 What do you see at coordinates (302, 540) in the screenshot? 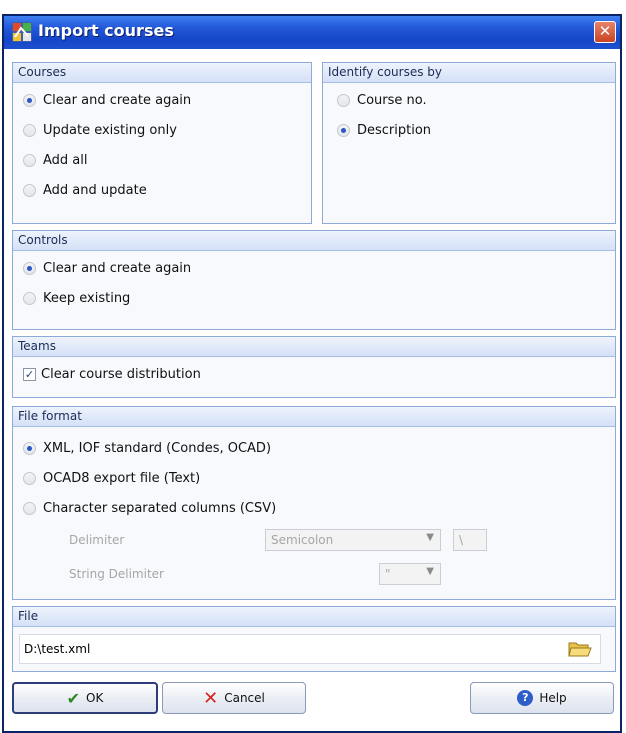
I see `delimiter-value: Semicolon` at bounding box center [302, 540].